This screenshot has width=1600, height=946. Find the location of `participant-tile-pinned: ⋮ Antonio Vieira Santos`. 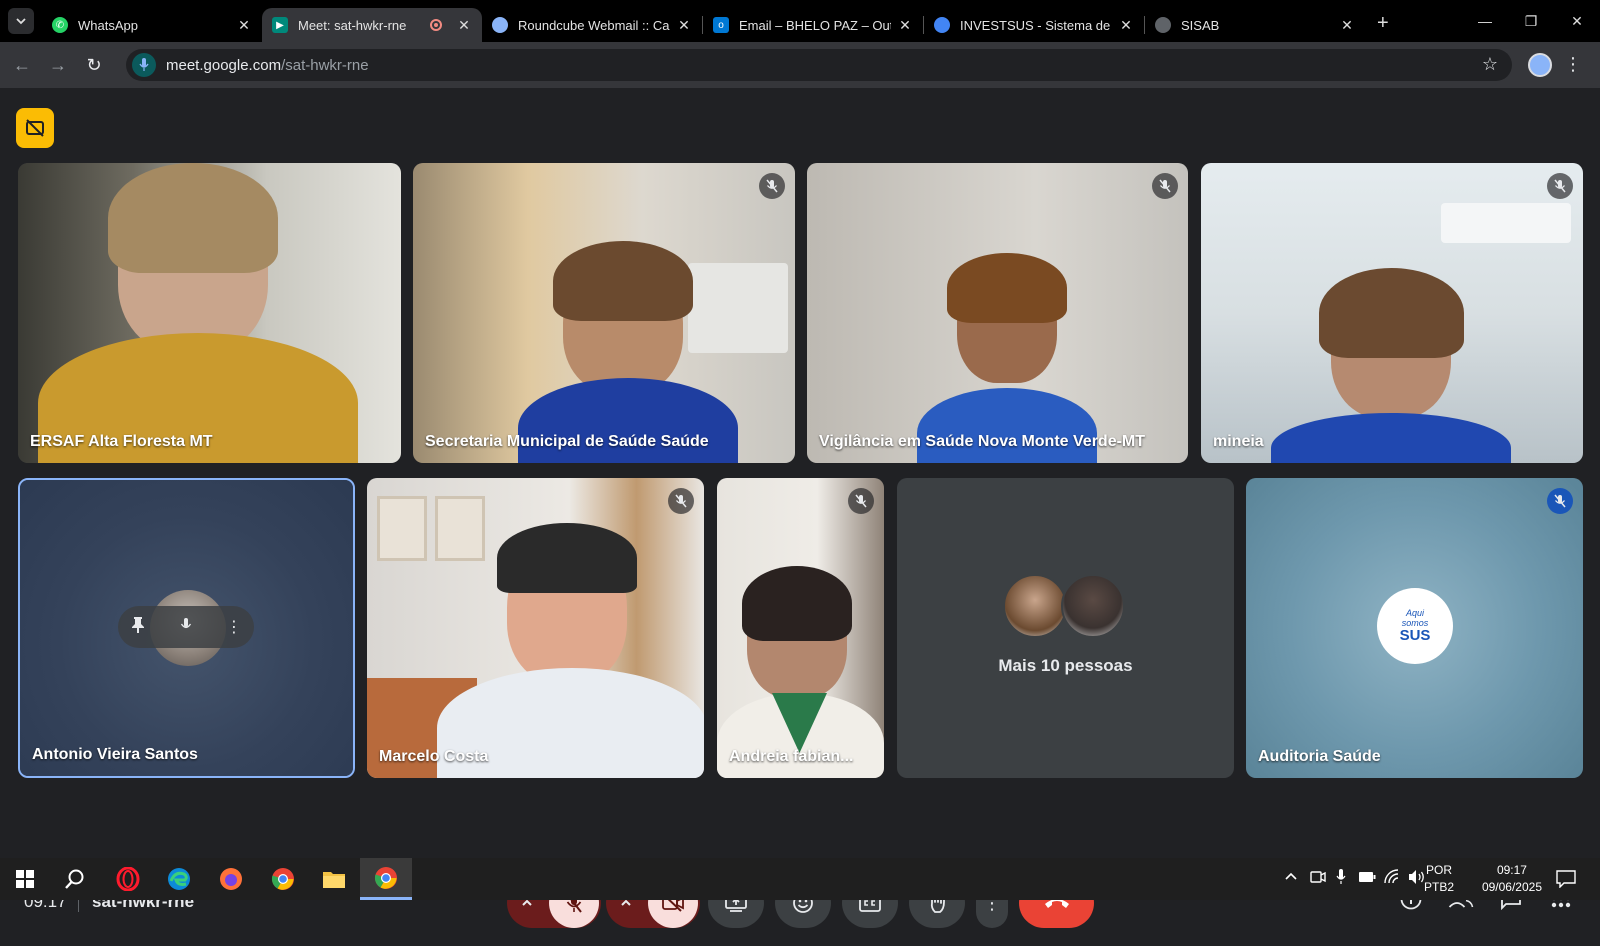

participant-tile-pinned: ⋮ Antonio Vieira Santos is located at coordinates (186, 628).